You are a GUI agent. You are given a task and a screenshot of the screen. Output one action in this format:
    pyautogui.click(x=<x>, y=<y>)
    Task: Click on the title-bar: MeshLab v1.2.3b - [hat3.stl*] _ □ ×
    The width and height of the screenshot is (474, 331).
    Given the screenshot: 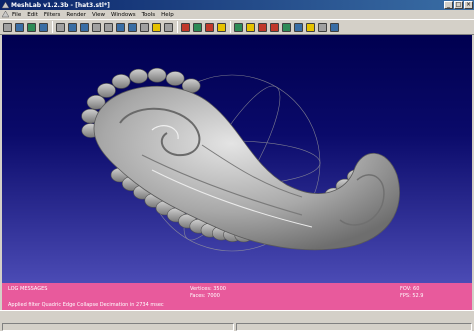 What is the action you would take?
    pyautogui.click(x=237, y=5)
    